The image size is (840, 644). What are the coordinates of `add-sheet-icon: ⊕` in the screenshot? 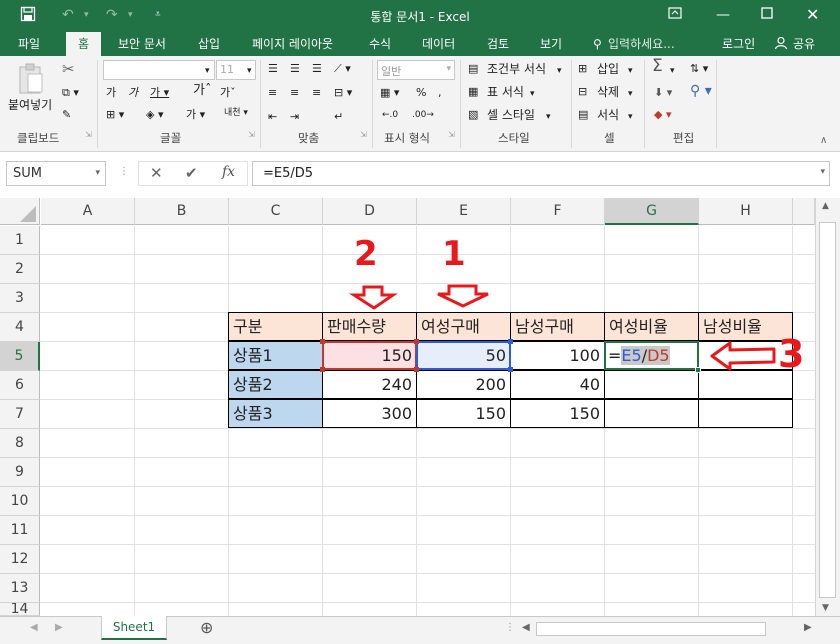 It's located at (206, 627).